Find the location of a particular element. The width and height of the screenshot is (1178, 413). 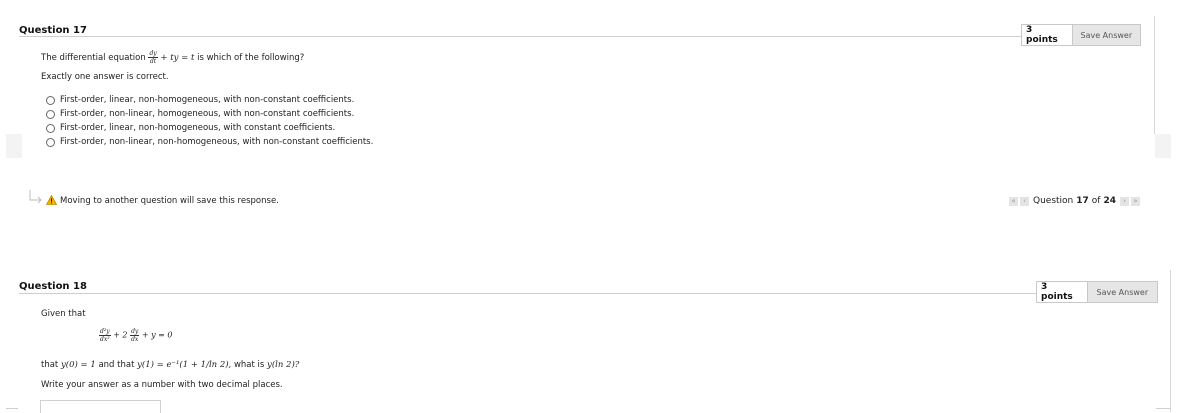

question-17-header-box: 3 points Save Answer is located at coordinates (1081, 35).